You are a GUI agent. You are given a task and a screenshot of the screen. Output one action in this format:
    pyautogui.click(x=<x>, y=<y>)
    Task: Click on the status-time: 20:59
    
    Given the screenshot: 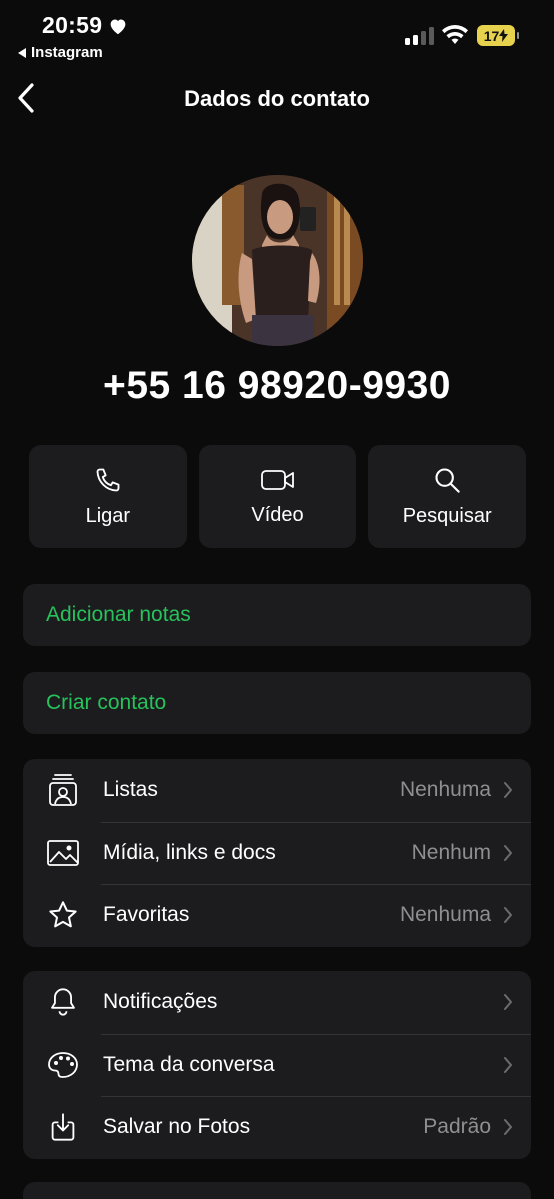 What is the action you would take?
    pyautogui.click(x=85, y=25)
    